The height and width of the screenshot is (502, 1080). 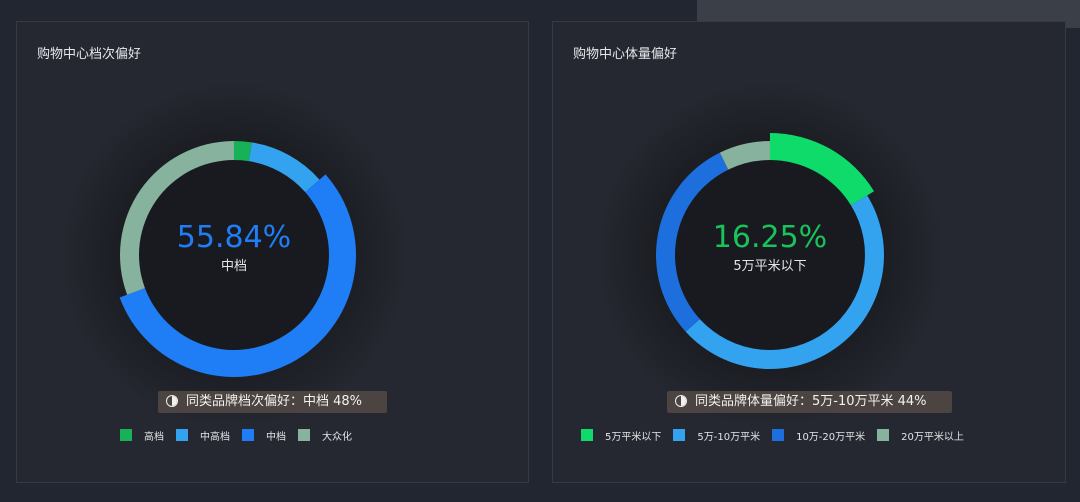 I want to click on center-percentage: 55.84%, so click(x=234, y=237).